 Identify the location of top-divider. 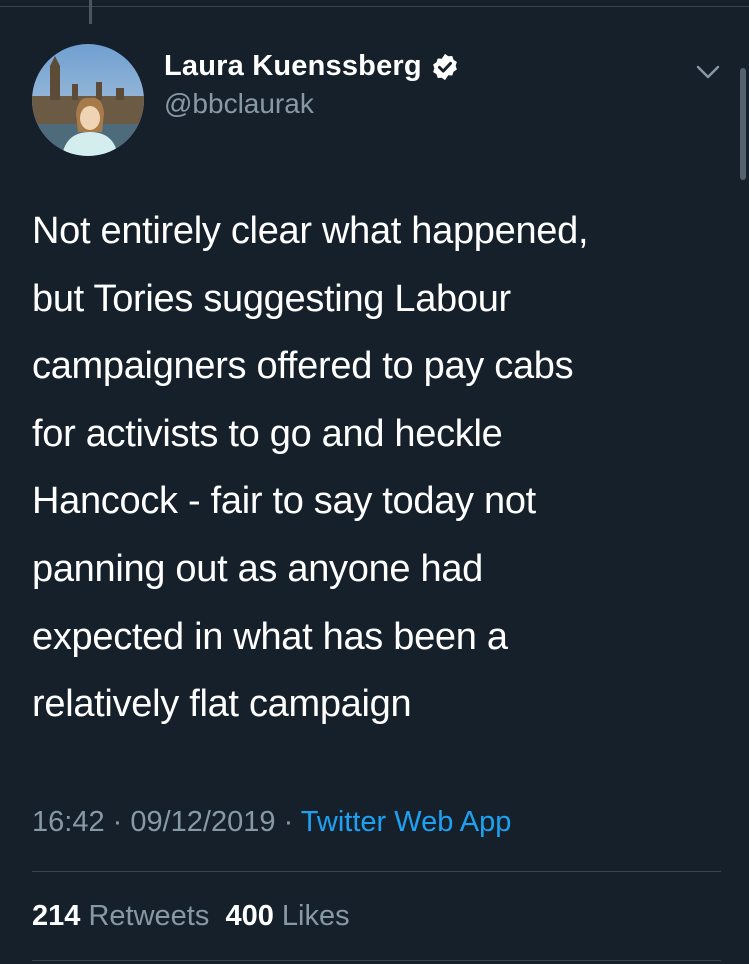
(374, 6).